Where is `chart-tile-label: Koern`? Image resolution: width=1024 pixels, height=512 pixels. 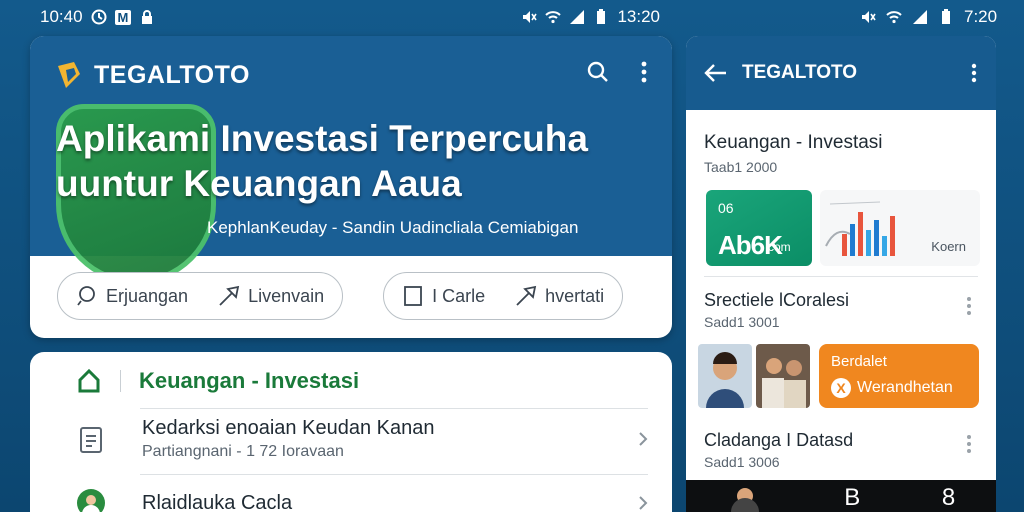
chart-tile-label: Koern is located at coordinates (948, 246).